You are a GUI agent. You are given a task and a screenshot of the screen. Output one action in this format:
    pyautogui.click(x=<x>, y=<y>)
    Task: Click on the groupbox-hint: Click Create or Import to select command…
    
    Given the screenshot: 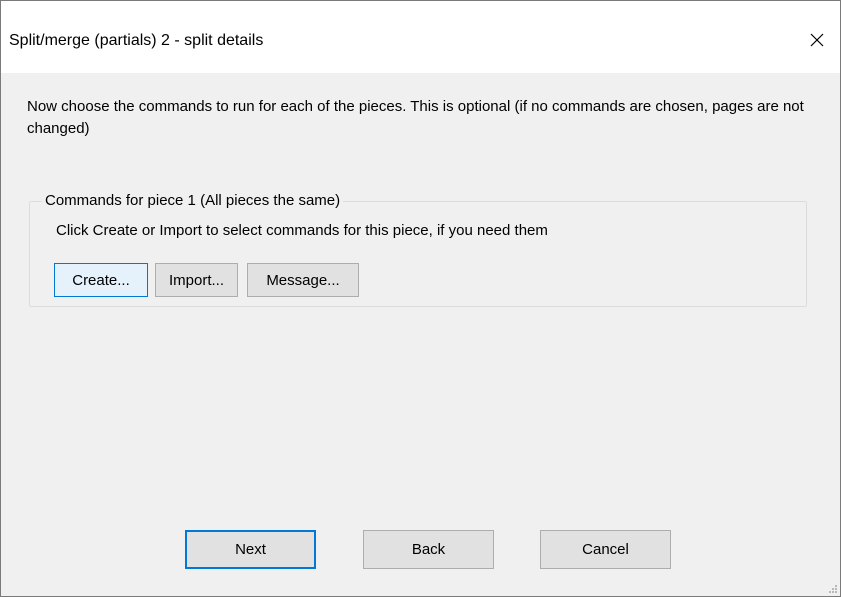 What is the action you would take?
    pyautogui.click(x=302, y=230)
    